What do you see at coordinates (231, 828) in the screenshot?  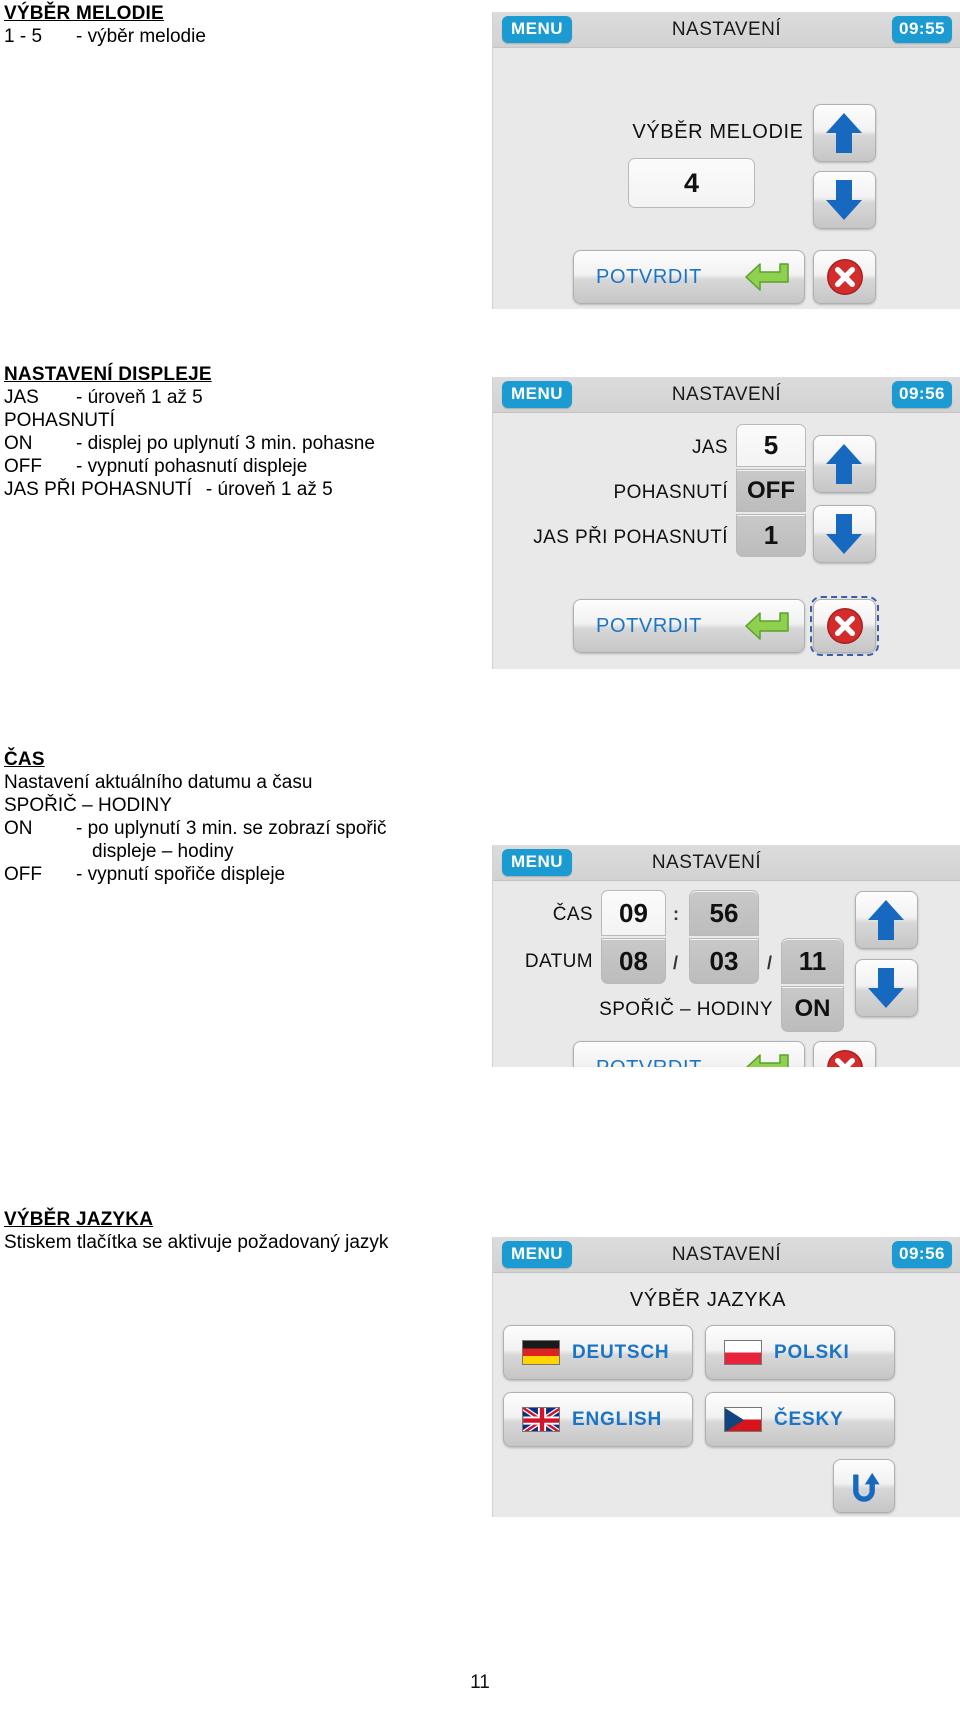 I see `doc-line-text: - po uplynutí 3 min. se zobrazí spořič` at bounding box center [231, 828].